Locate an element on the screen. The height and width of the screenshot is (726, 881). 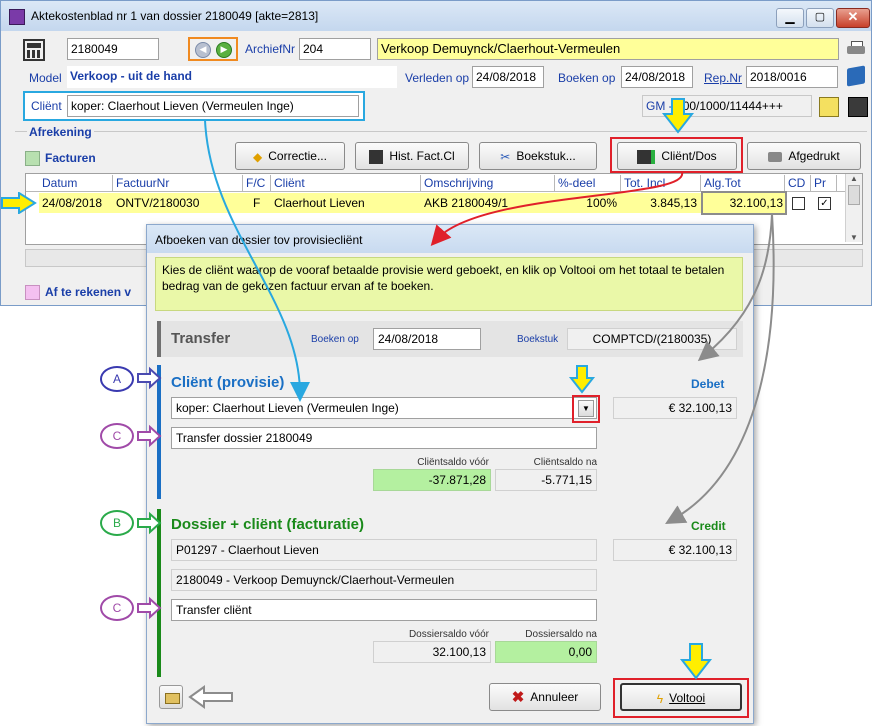
dialog-title-bar: Afboeken van dossier tov provisiecliënt is located at coordinates (450, 239).